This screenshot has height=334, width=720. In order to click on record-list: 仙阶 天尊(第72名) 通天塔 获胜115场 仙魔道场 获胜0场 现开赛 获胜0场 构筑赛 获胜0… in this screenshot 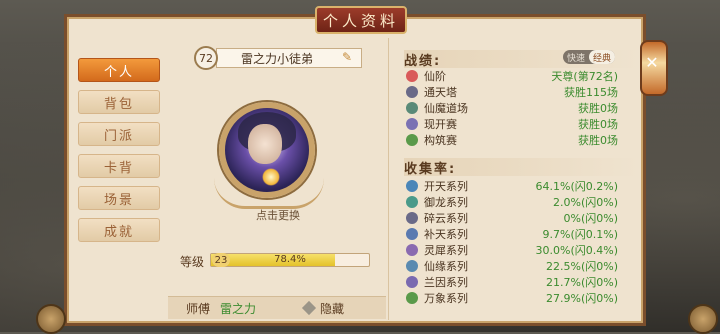, I will do `click(521, 108)`.